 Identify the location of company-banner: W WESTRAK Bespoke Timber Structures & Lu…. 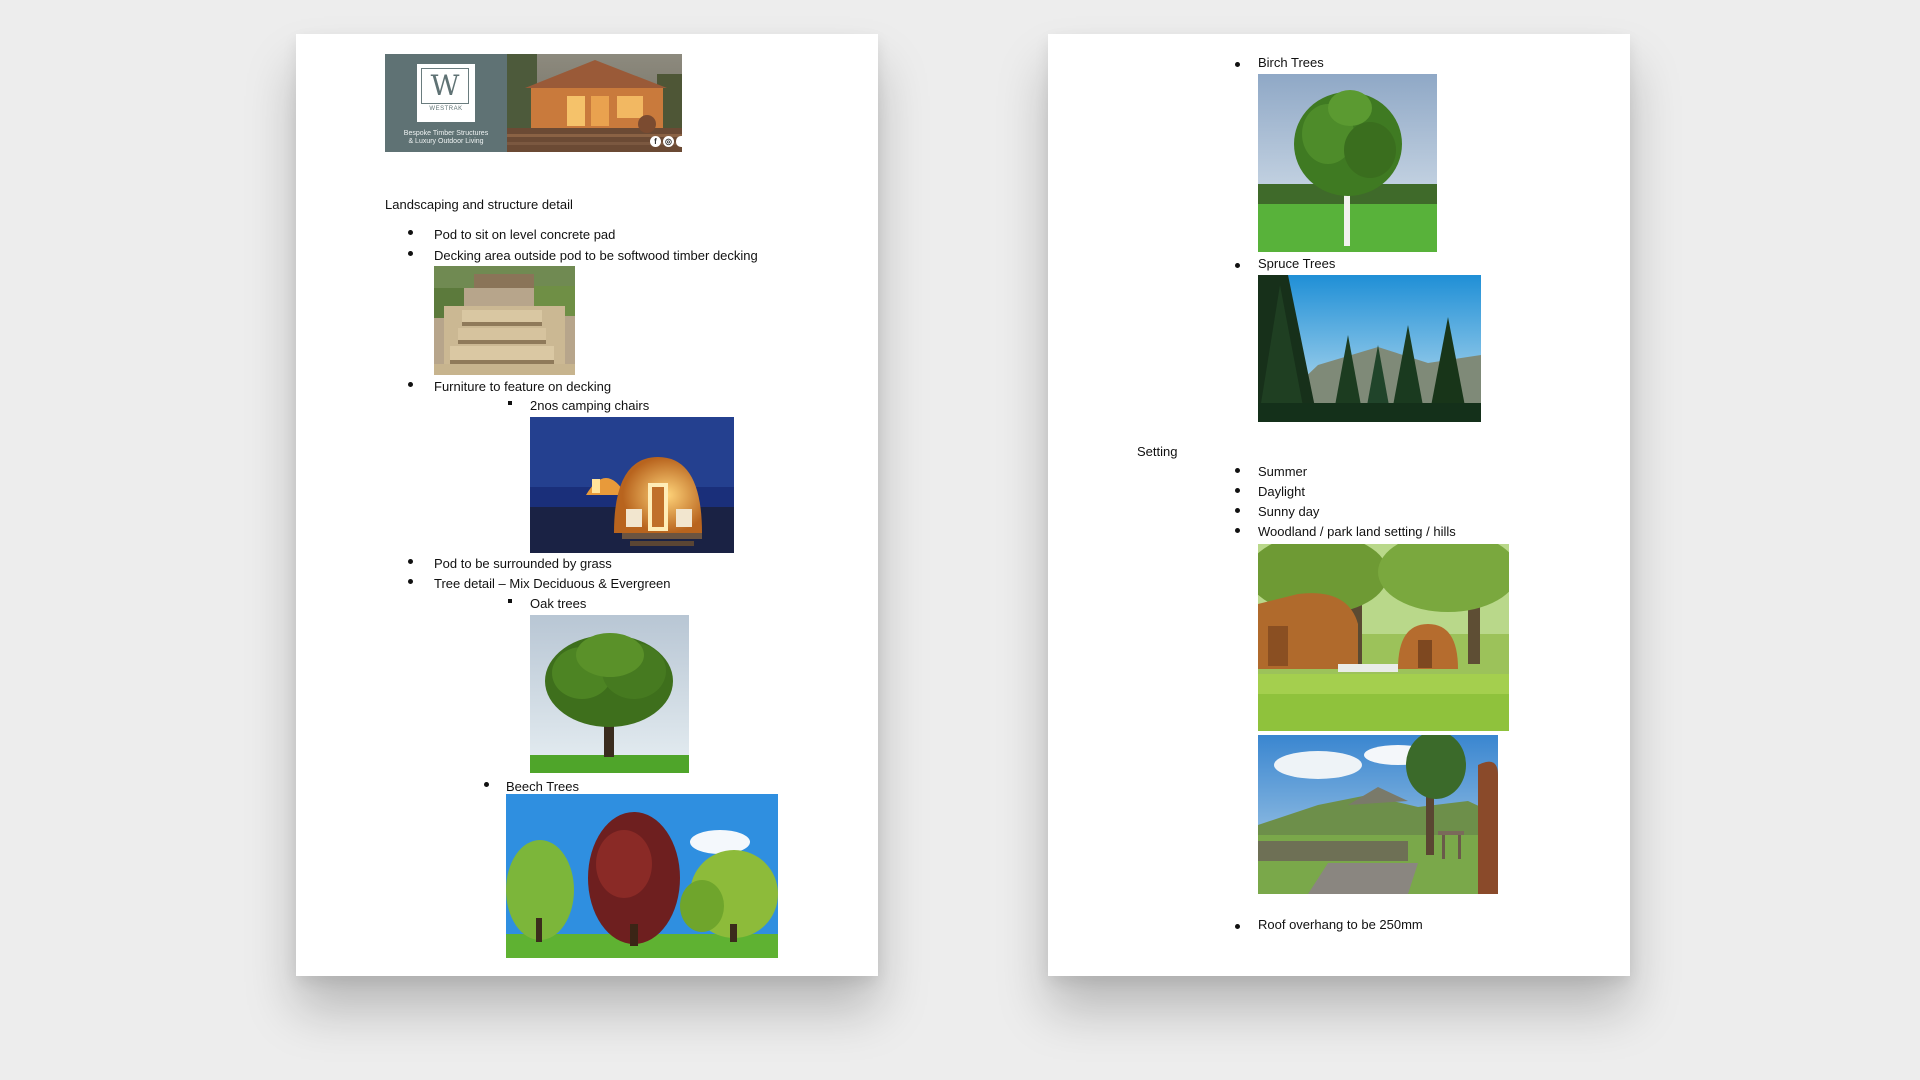
(533, 103).